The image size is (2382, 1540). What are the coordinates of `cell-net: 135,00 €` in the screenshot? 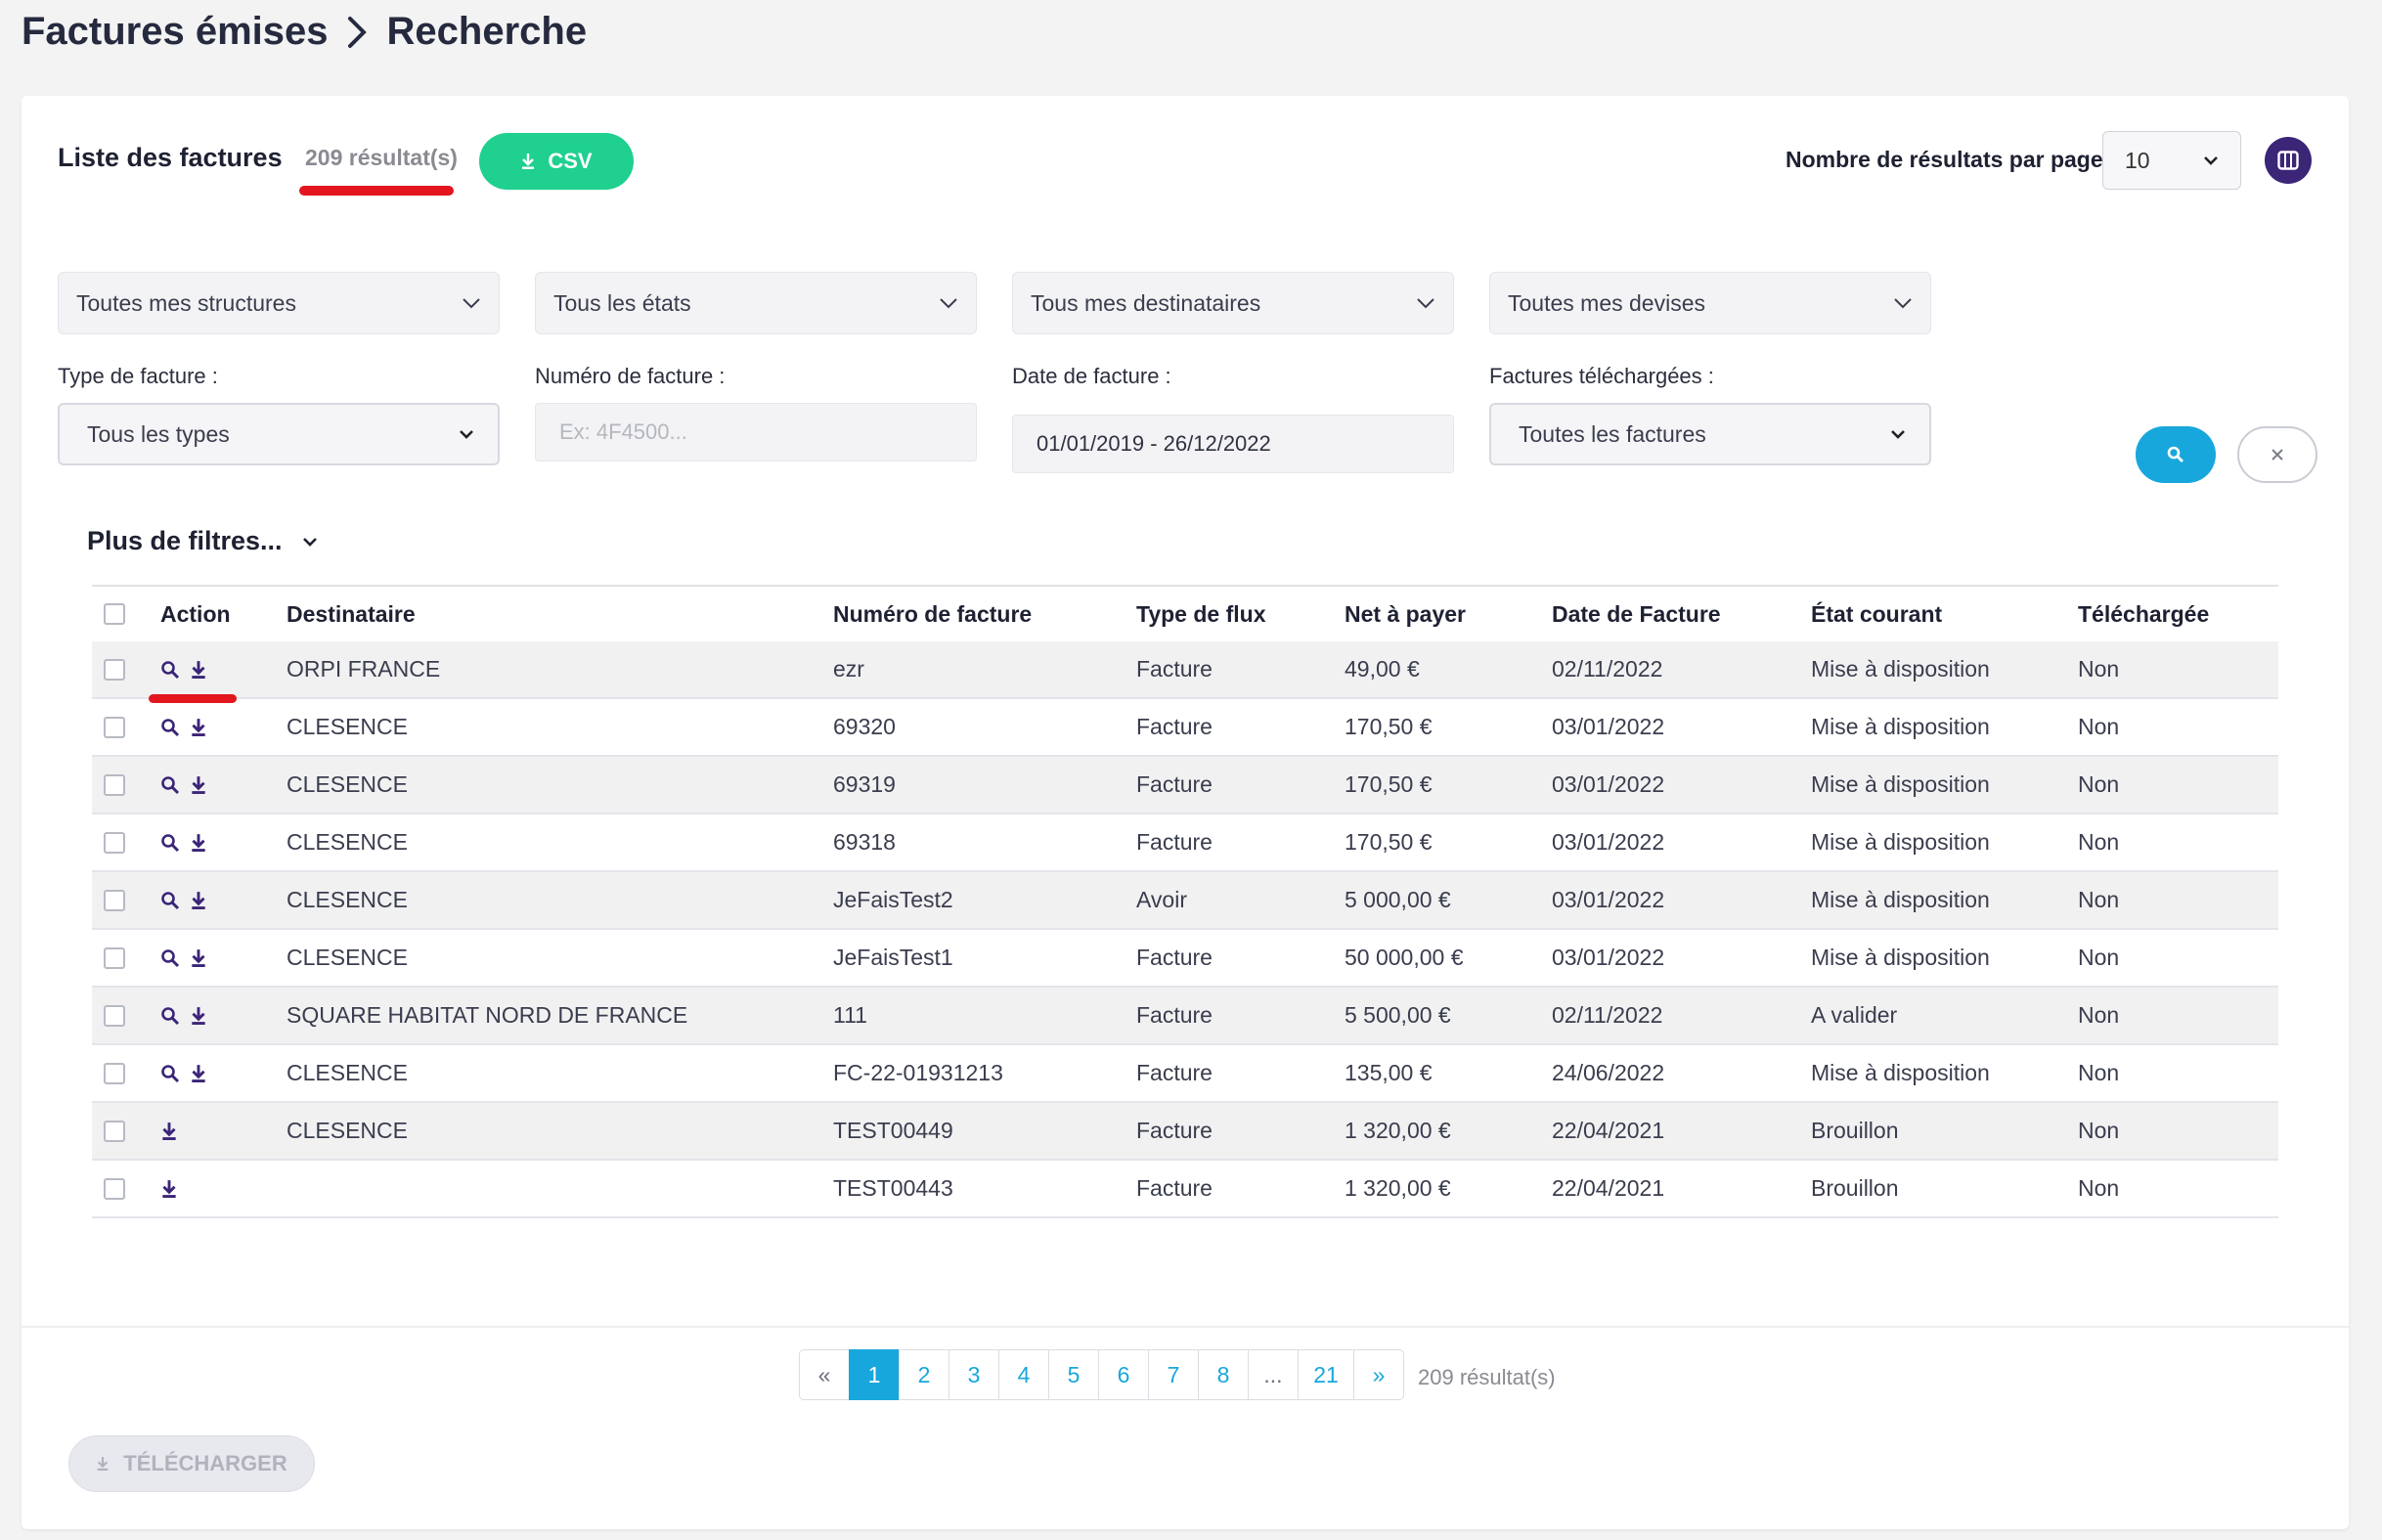 It's located at (1448, 1073).